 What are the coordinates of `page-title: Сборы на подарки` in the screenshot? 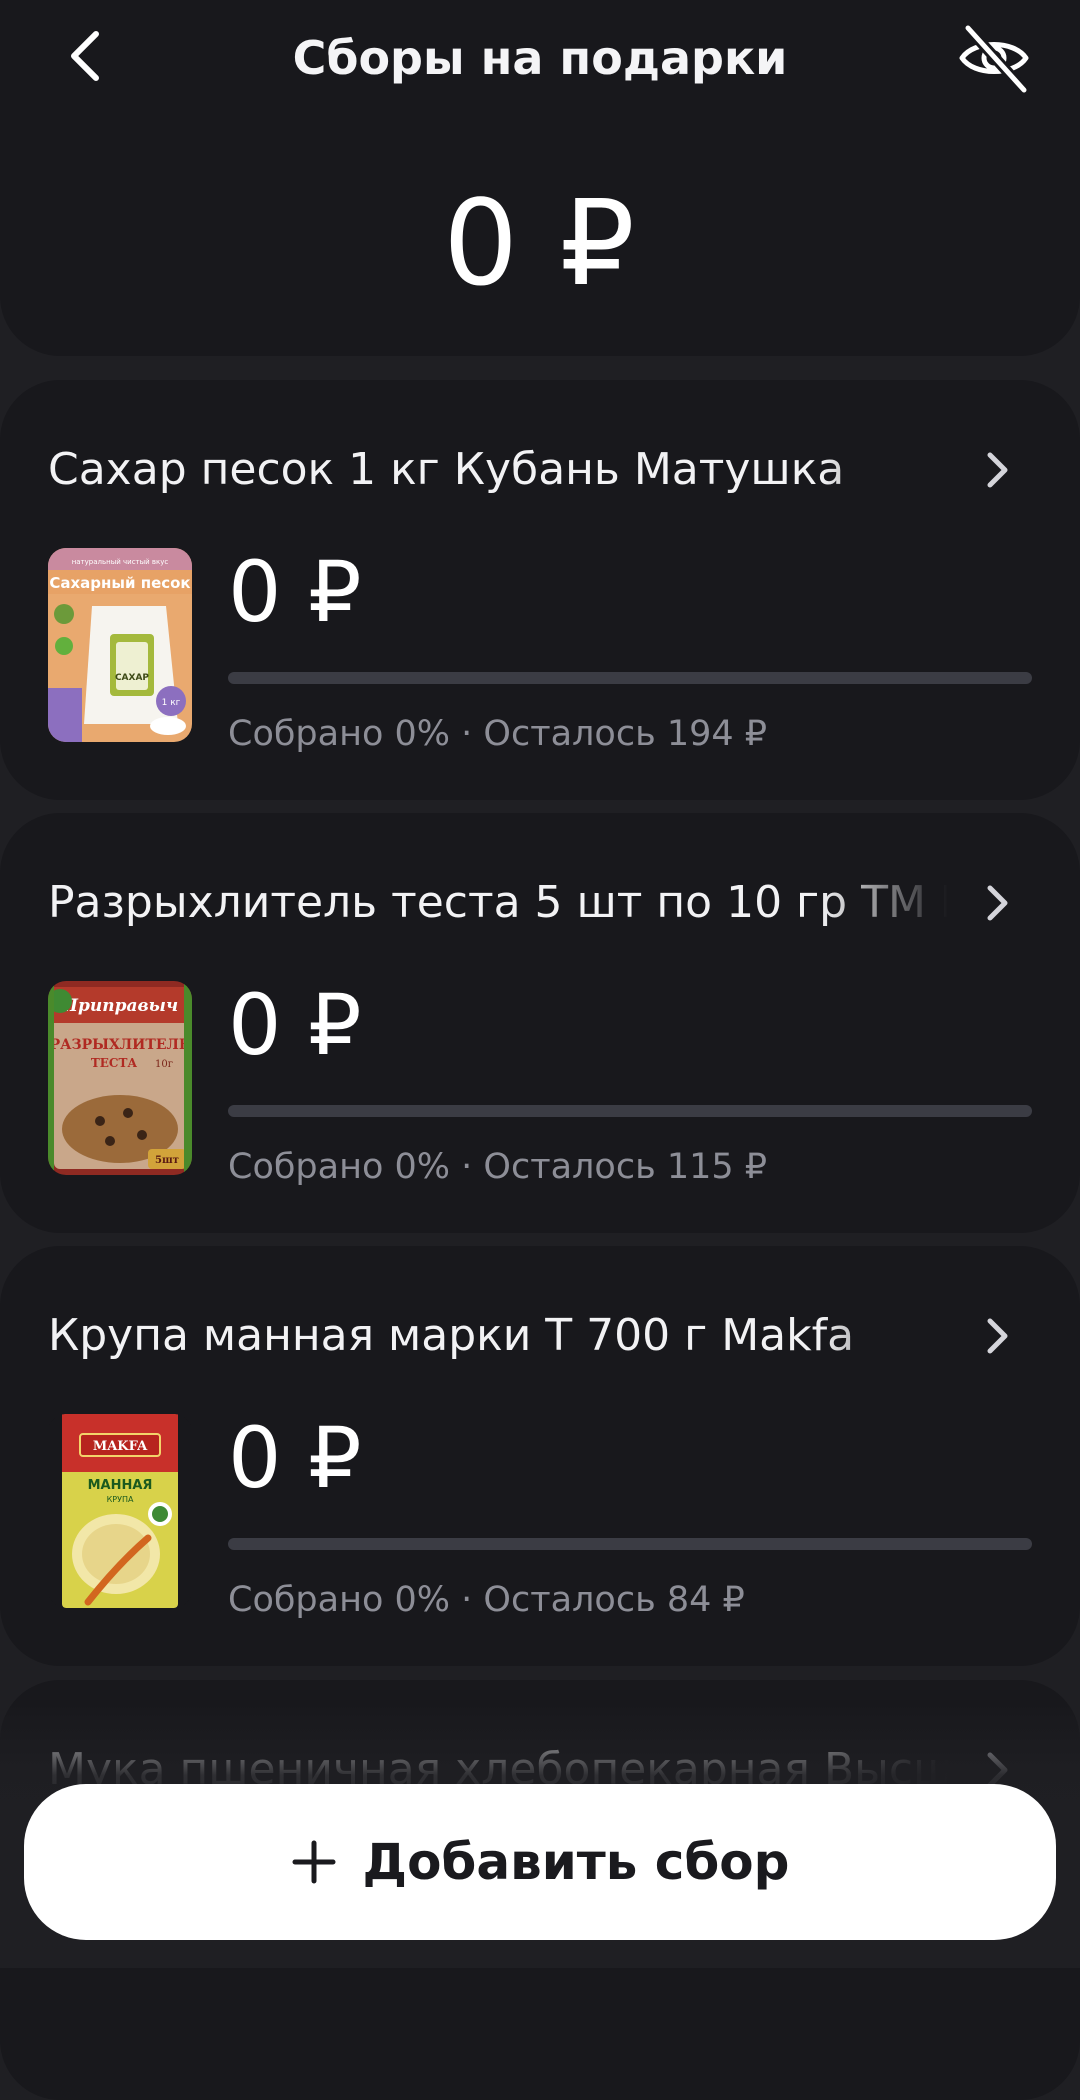 It's located at (540, 58).